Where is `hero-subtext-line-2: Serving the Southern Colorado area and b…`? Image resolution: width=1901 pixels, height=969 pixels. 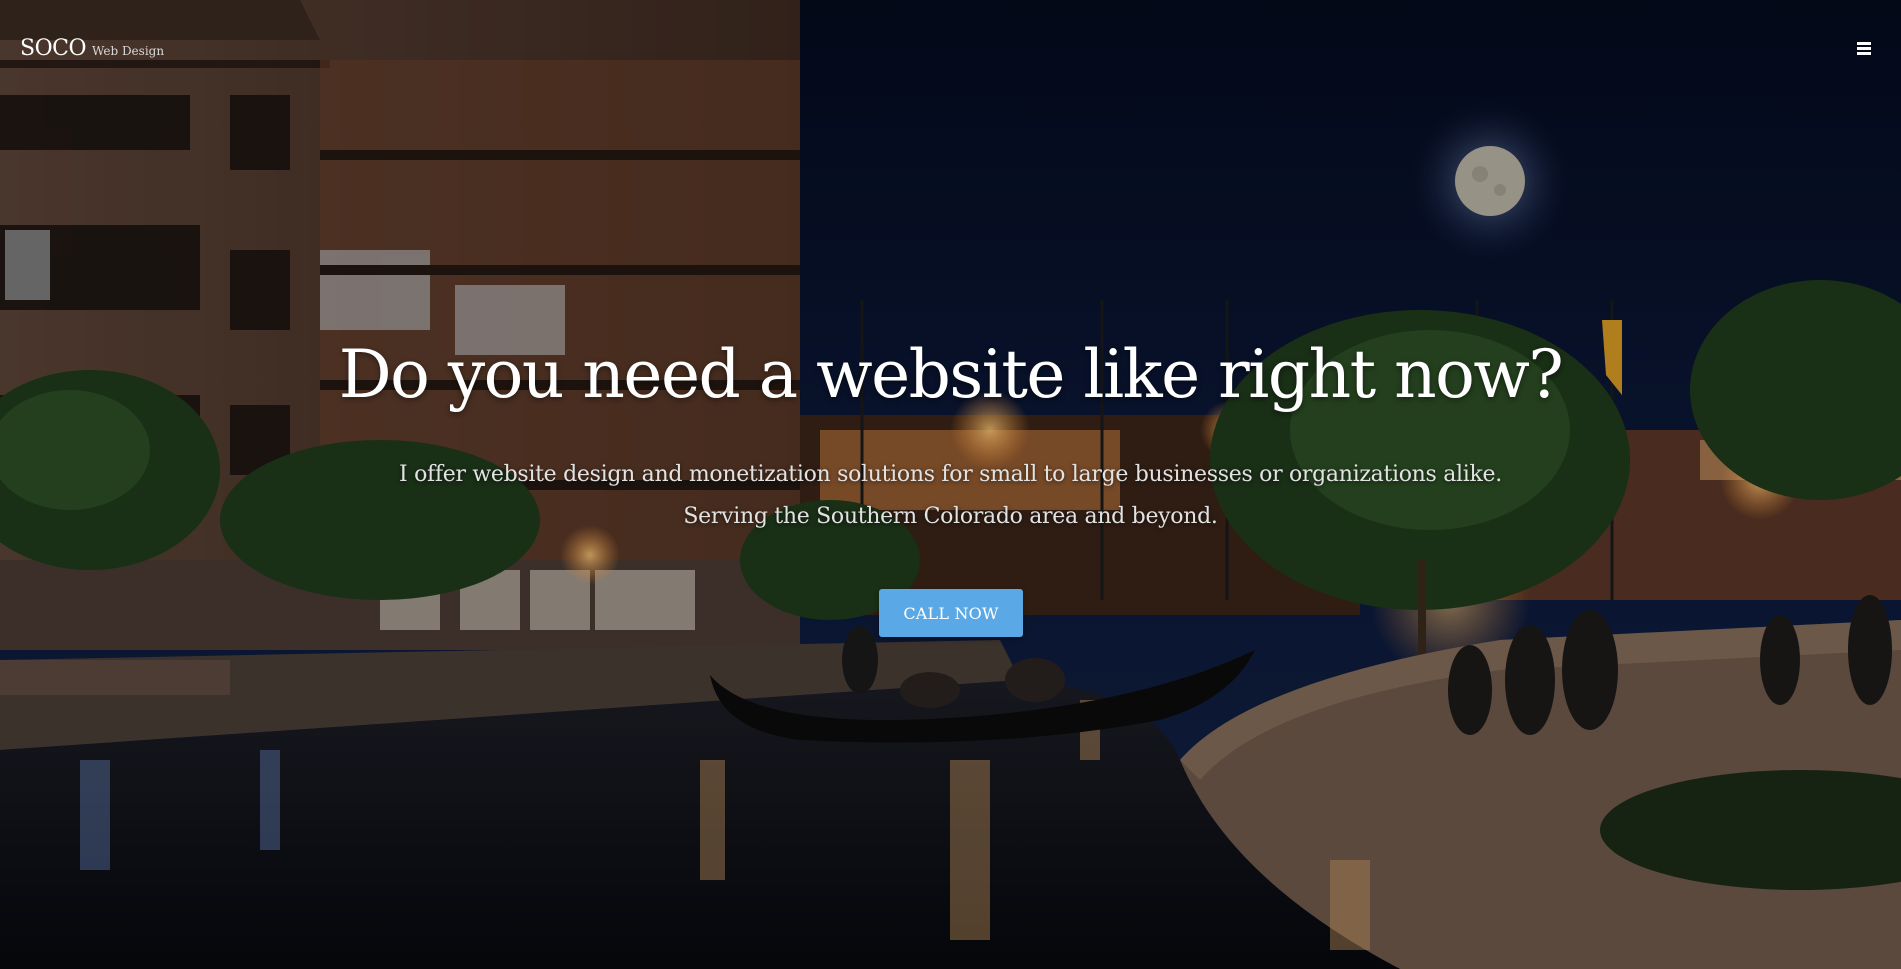
hero-subtext-line-2: Serving the Southern Colorado area and b… is located at coordinates (950, 516).